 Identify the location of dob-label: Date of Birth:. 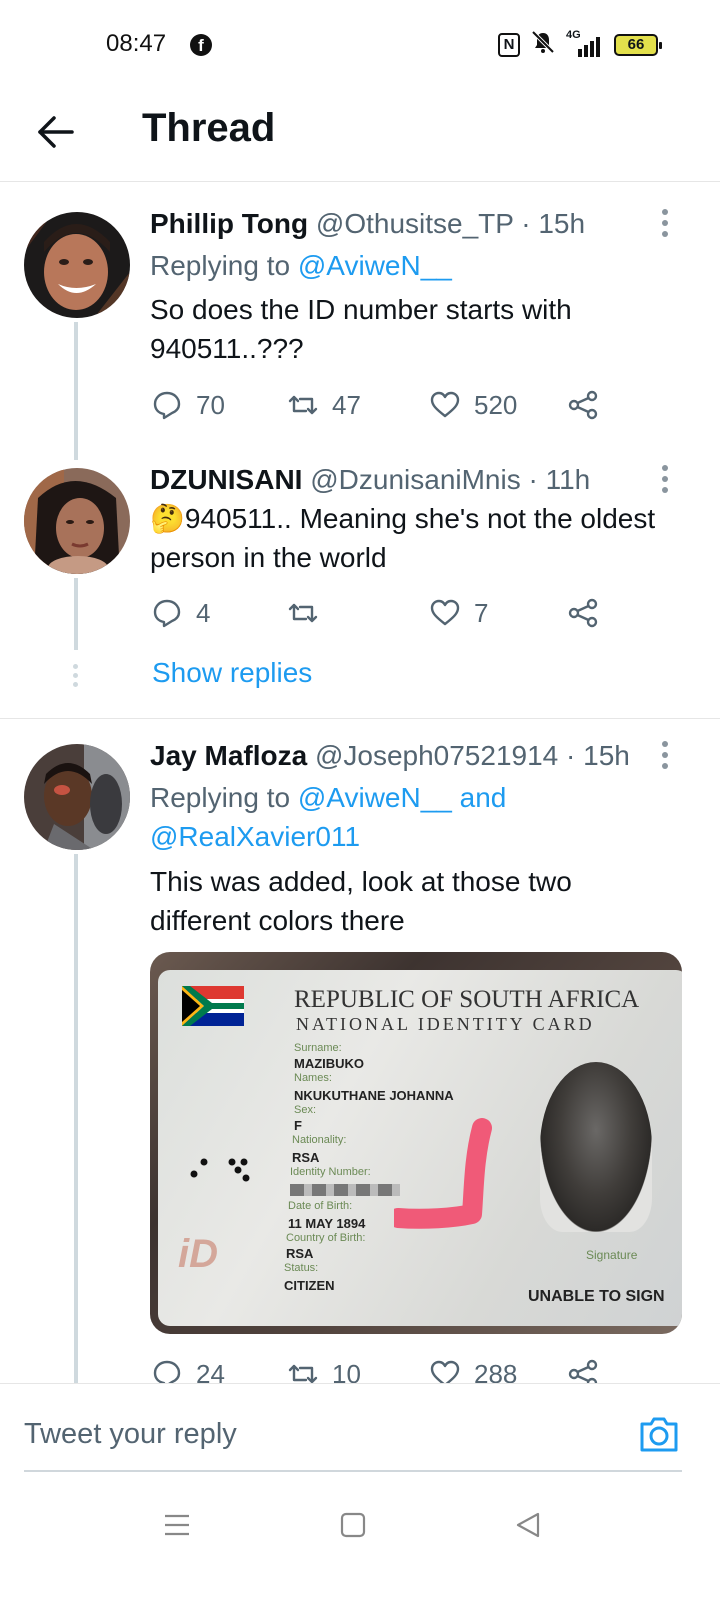
(320, 1206).